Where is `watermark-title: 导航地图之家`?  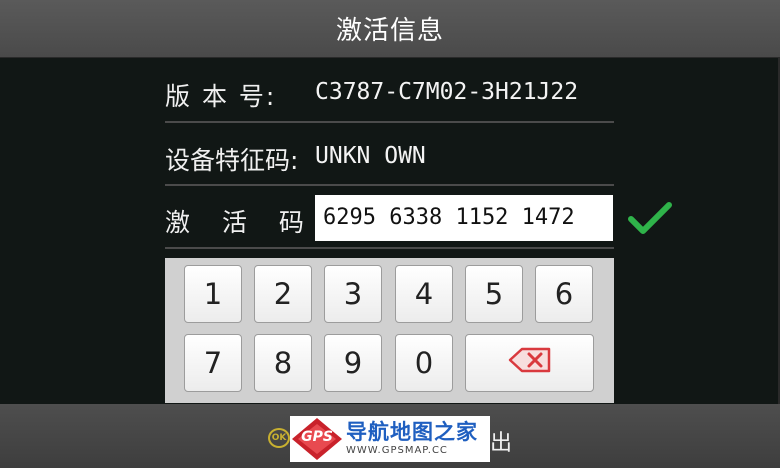
watermark-title: 导航地图之家 is located at coordinates (412, 432).